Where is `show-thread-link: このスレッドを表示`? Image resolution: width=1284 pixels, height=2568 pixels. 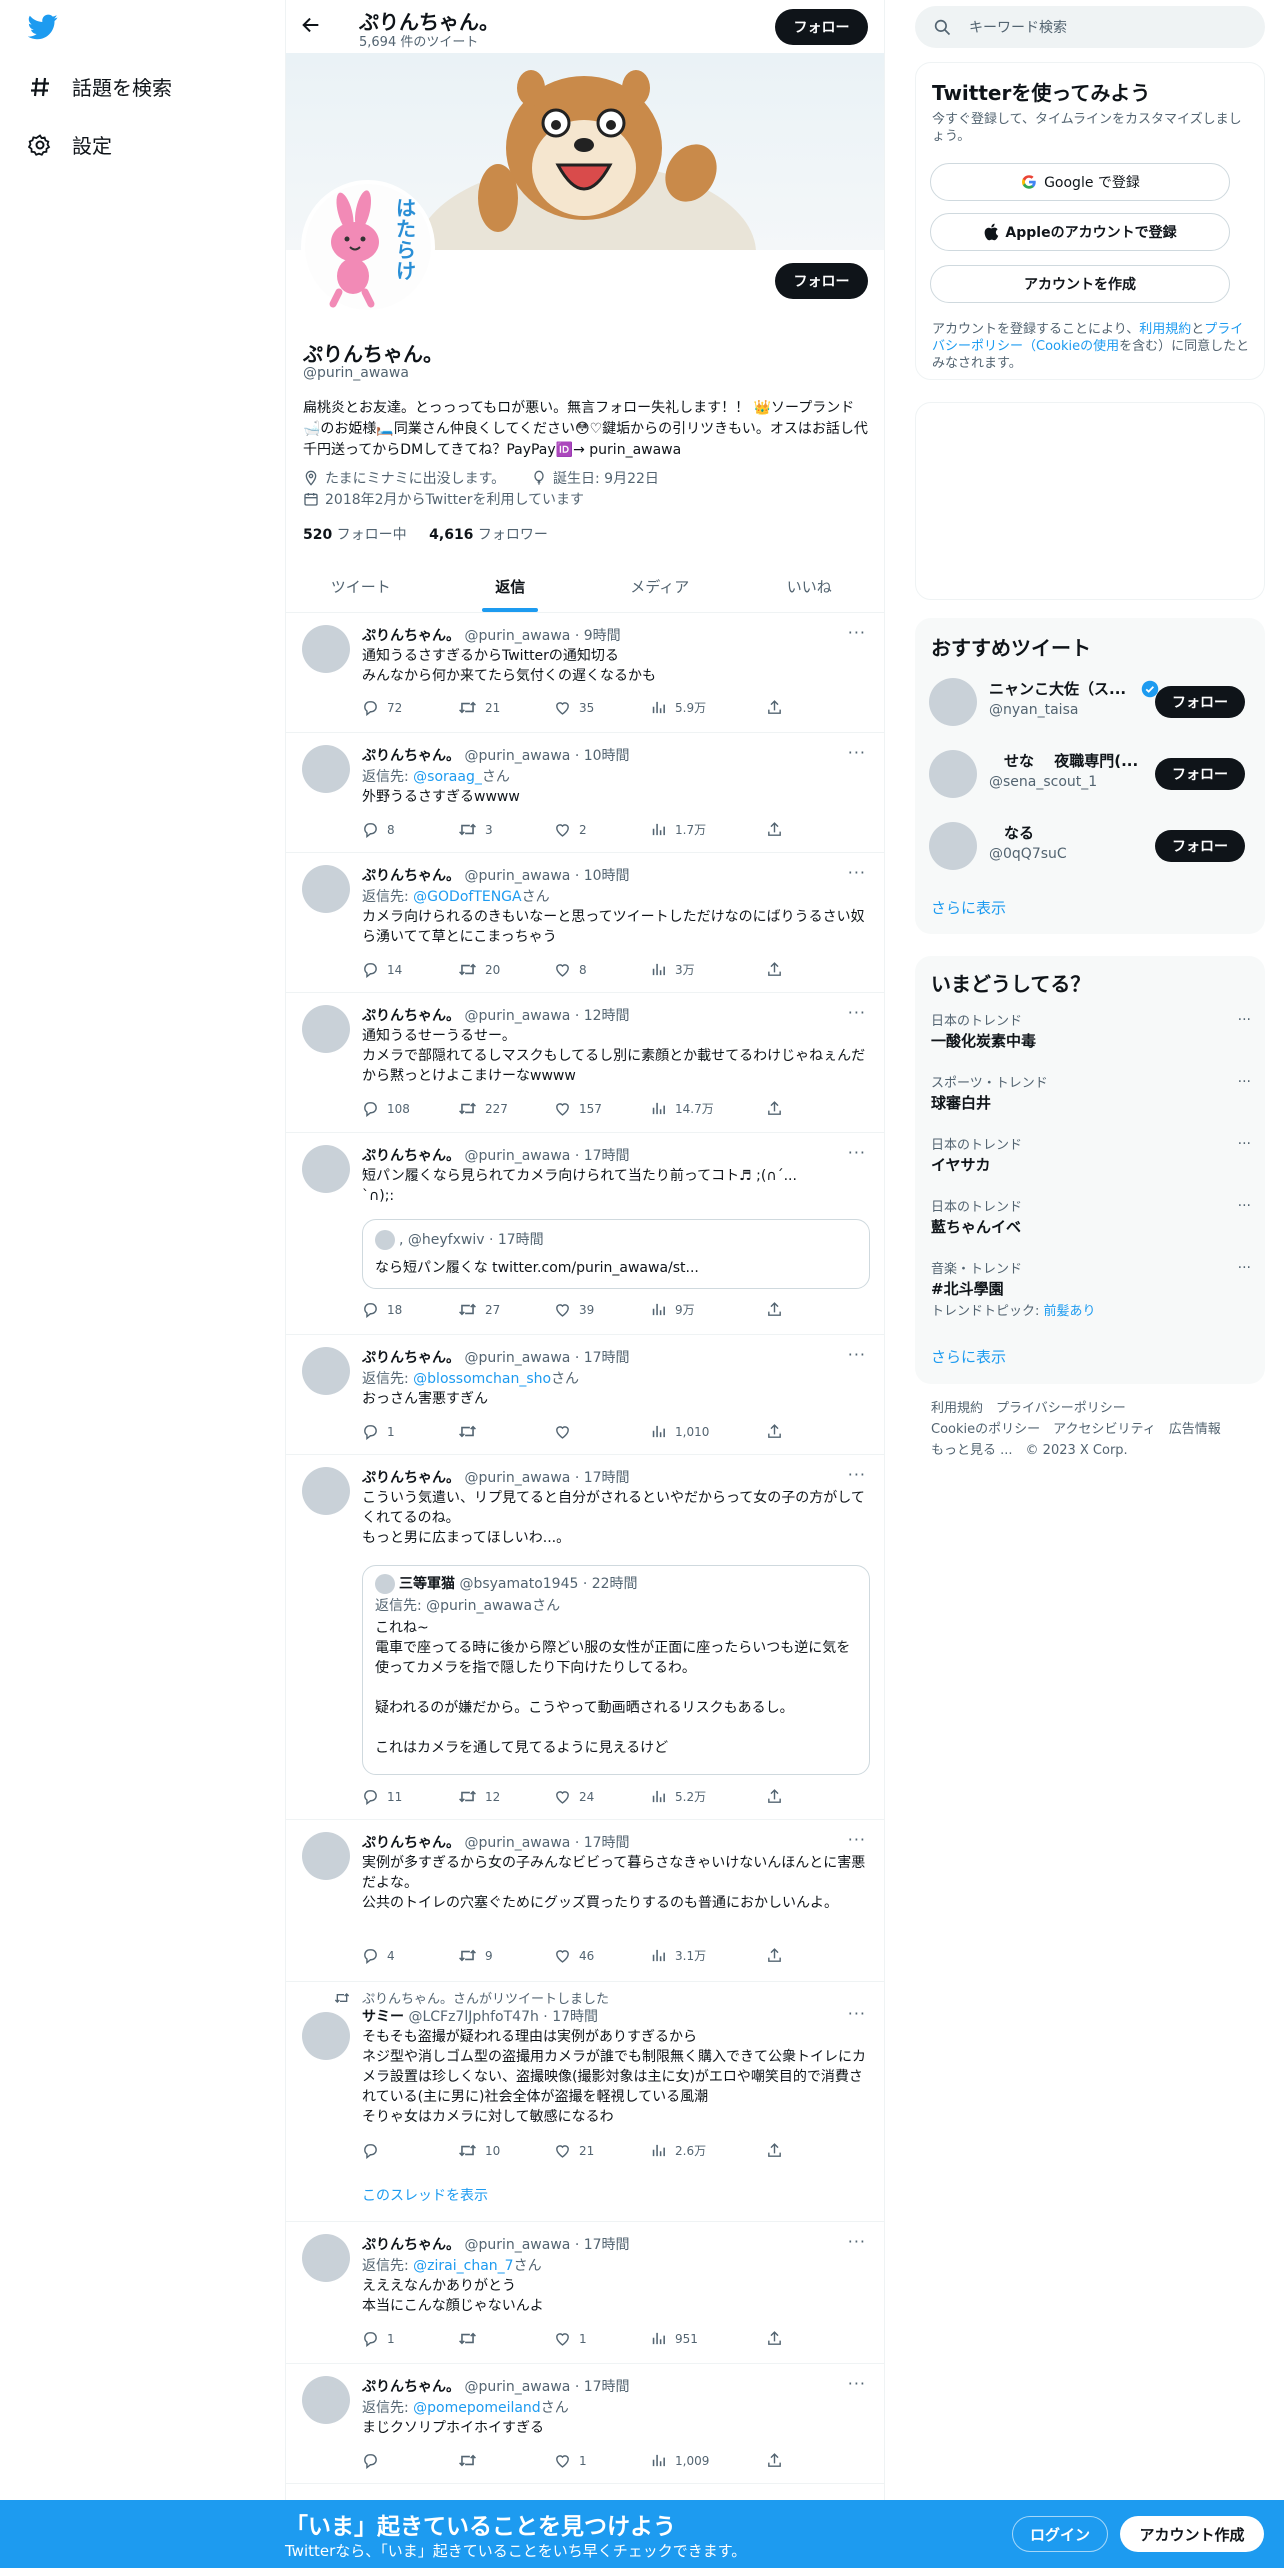
show-thread-link: このスレッドを表示 is located at coordinates (425, 2195).